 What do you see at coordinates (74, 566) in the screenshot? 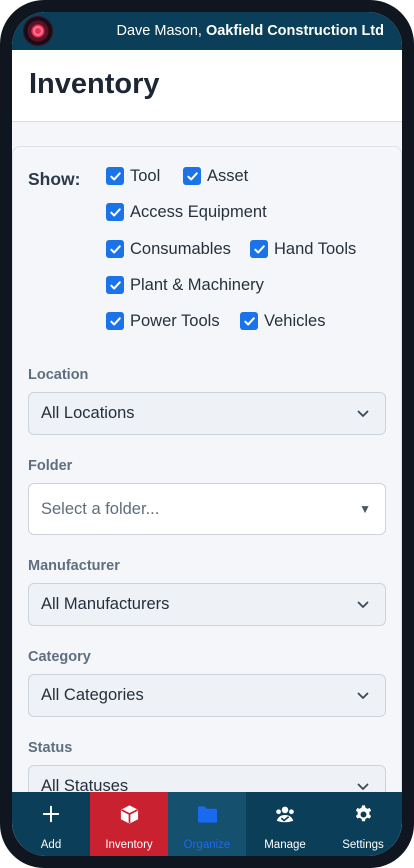
I see `manufacturer-label: Manufacturer` at bounding box center [74, 566].